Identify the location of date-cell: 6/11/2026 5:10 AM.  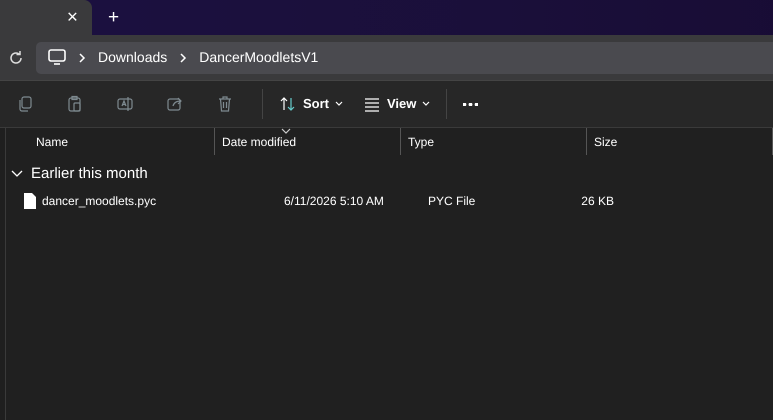
(334, 201).